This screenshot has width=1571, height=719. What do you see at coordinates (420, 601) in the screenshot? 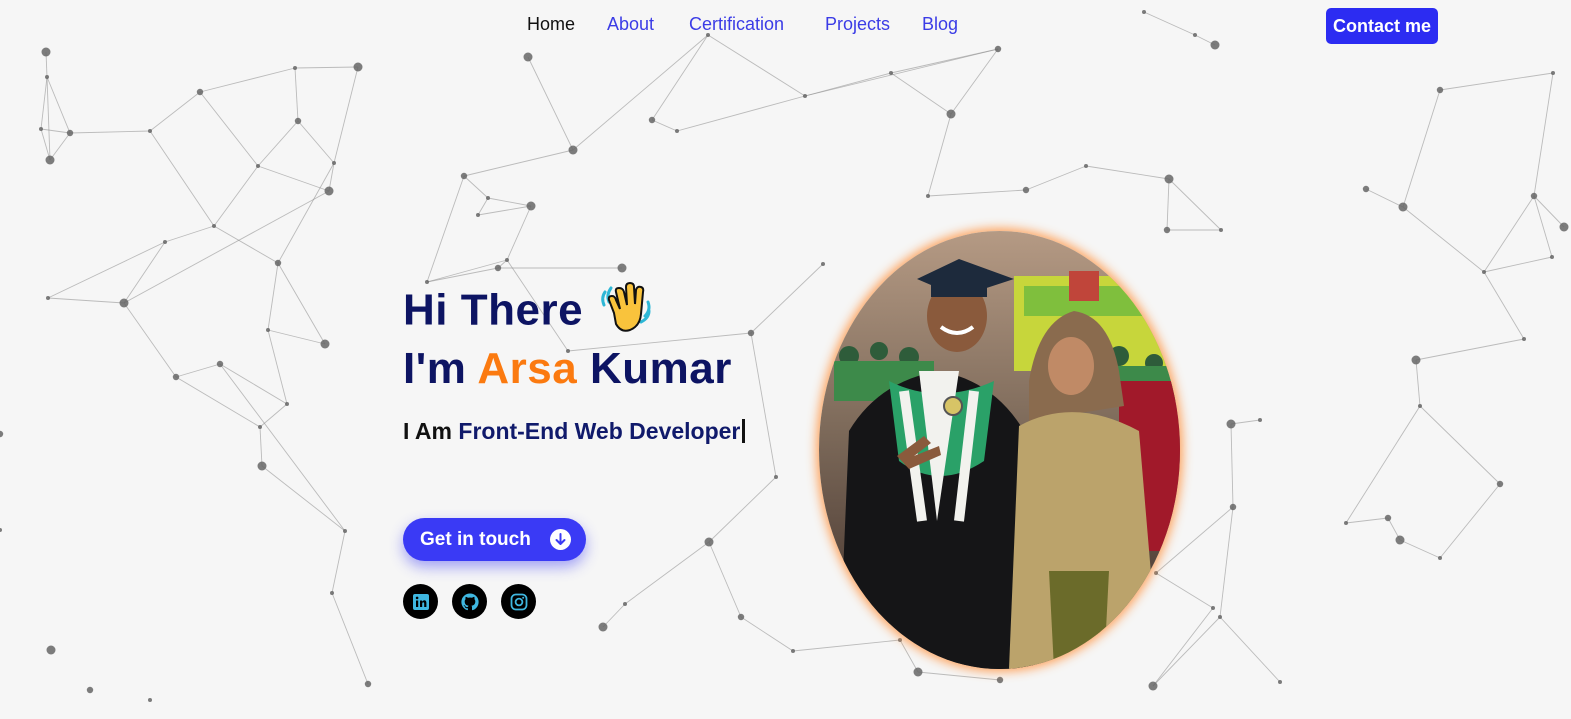
I see `linkedin-icon` at bounding box center [420, 601].